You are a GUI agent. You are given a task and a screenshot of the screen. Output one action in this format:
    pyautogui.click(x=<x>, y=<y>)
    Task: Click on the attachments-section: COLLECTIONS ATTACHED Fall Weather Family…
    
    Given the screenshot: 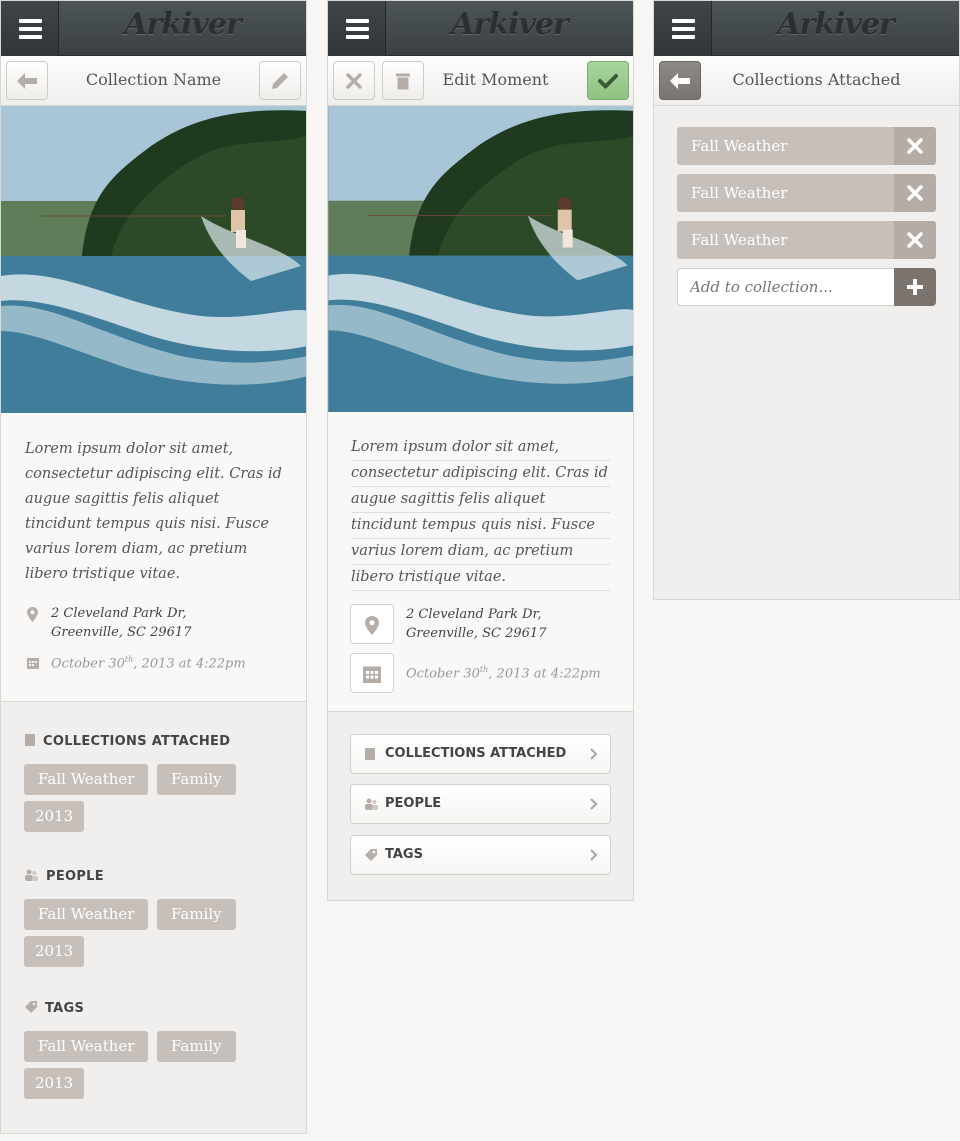 What is the action you would take?
    pyautogui.click(x=153, y=917)
    